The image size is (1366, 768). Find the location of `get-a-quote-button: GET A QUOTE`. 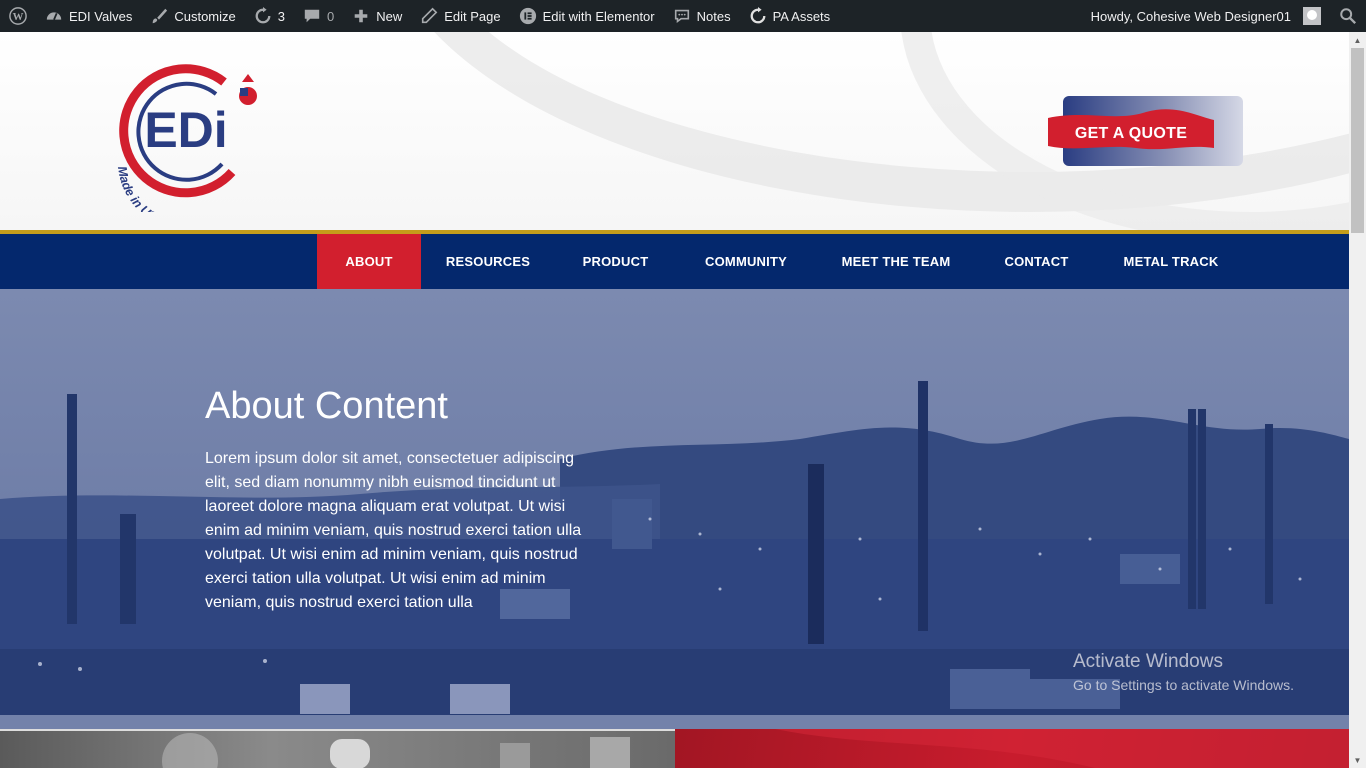

get-a-quote-button: GET A QUOTE is located at coordinates (1144, 132).